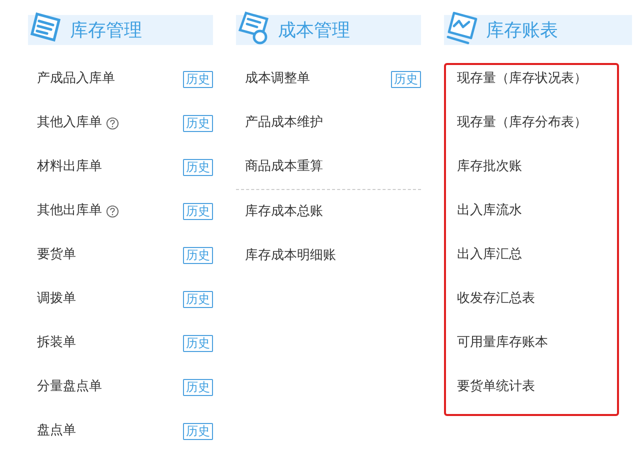  I want to click on menu-item: 要货单统计表, so click(496, 387).